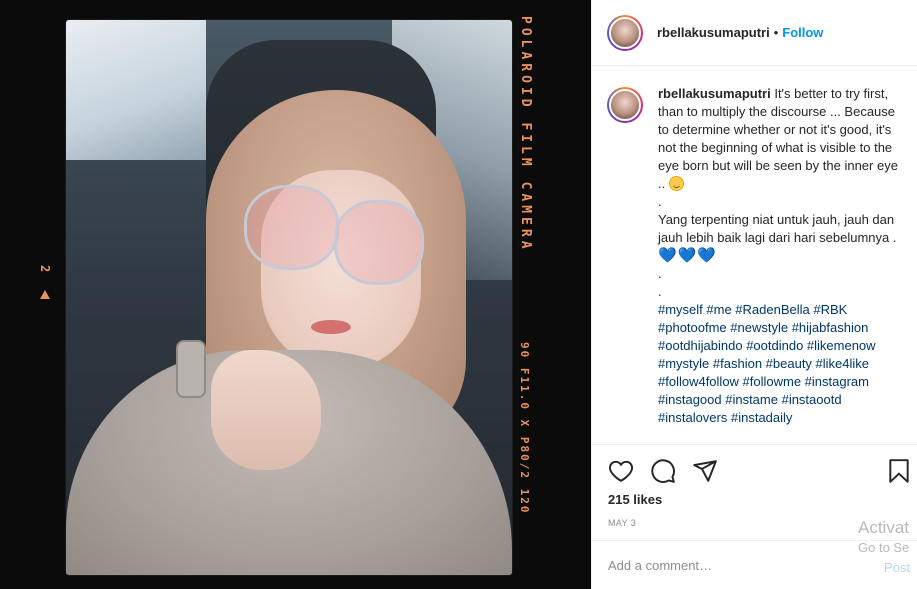 This screenshot has height=589, width=917. I want to click on activate-line-2: Go to Se, so click(884, 547).